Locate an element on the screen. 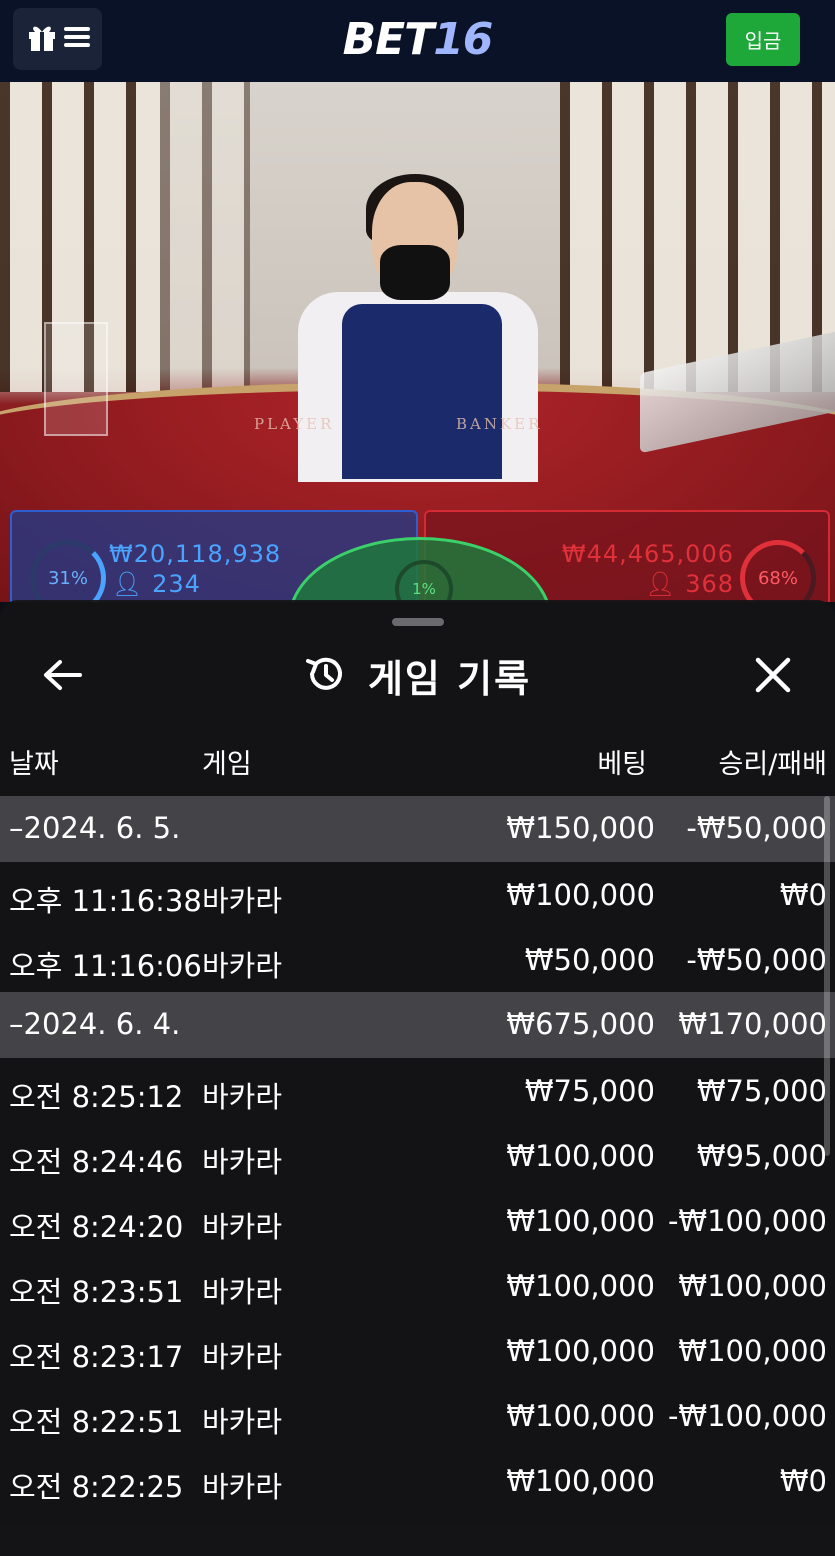 This screenshot has width=835, height=1556. player-count-row: 👤︎ 234 is located at coordinates (156, 584).